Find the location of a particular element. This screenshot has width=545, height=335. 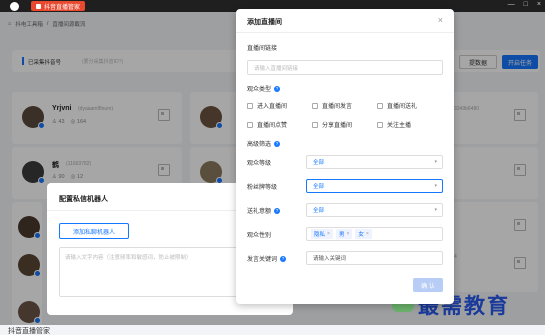

gender-multiselect: 隐私 × 男 × 女 × is located at coordinates (374, 234).